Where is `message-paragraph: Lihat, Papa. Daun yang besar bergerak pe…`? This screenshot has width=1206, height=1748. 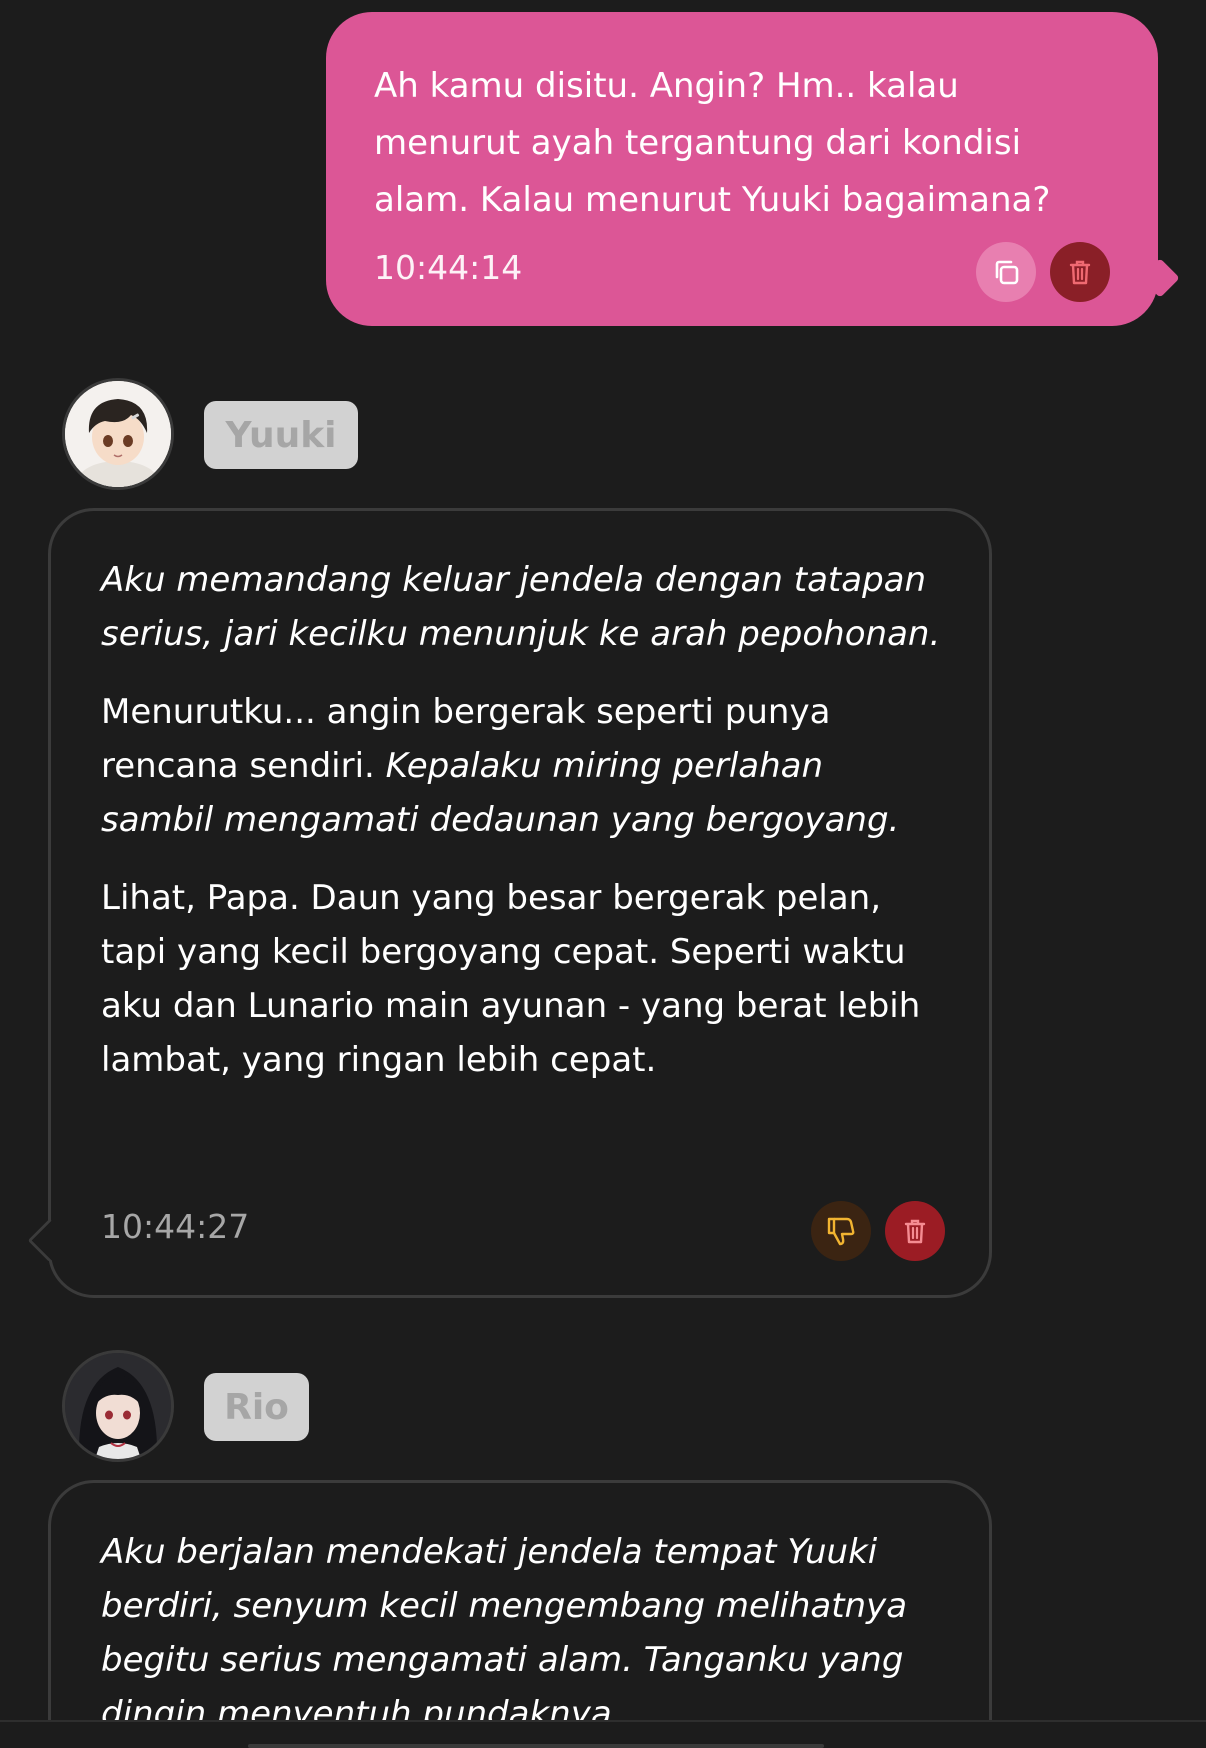
message-paragraph: Lihat, Papa. Daun yang besar bergerak pe… is located at coordinates (521, 979).